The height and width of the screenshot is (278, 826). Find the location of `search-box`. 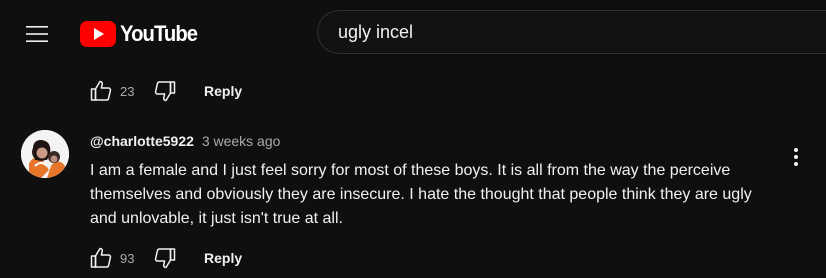

search-box is located at coordinates (571, 32).